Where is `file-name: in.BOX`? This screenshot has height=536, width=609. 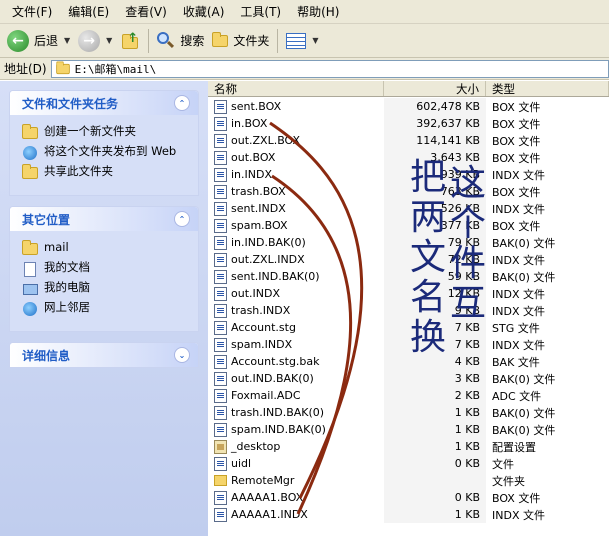 file-name: in.BOX is located at coordinates (249, 123).